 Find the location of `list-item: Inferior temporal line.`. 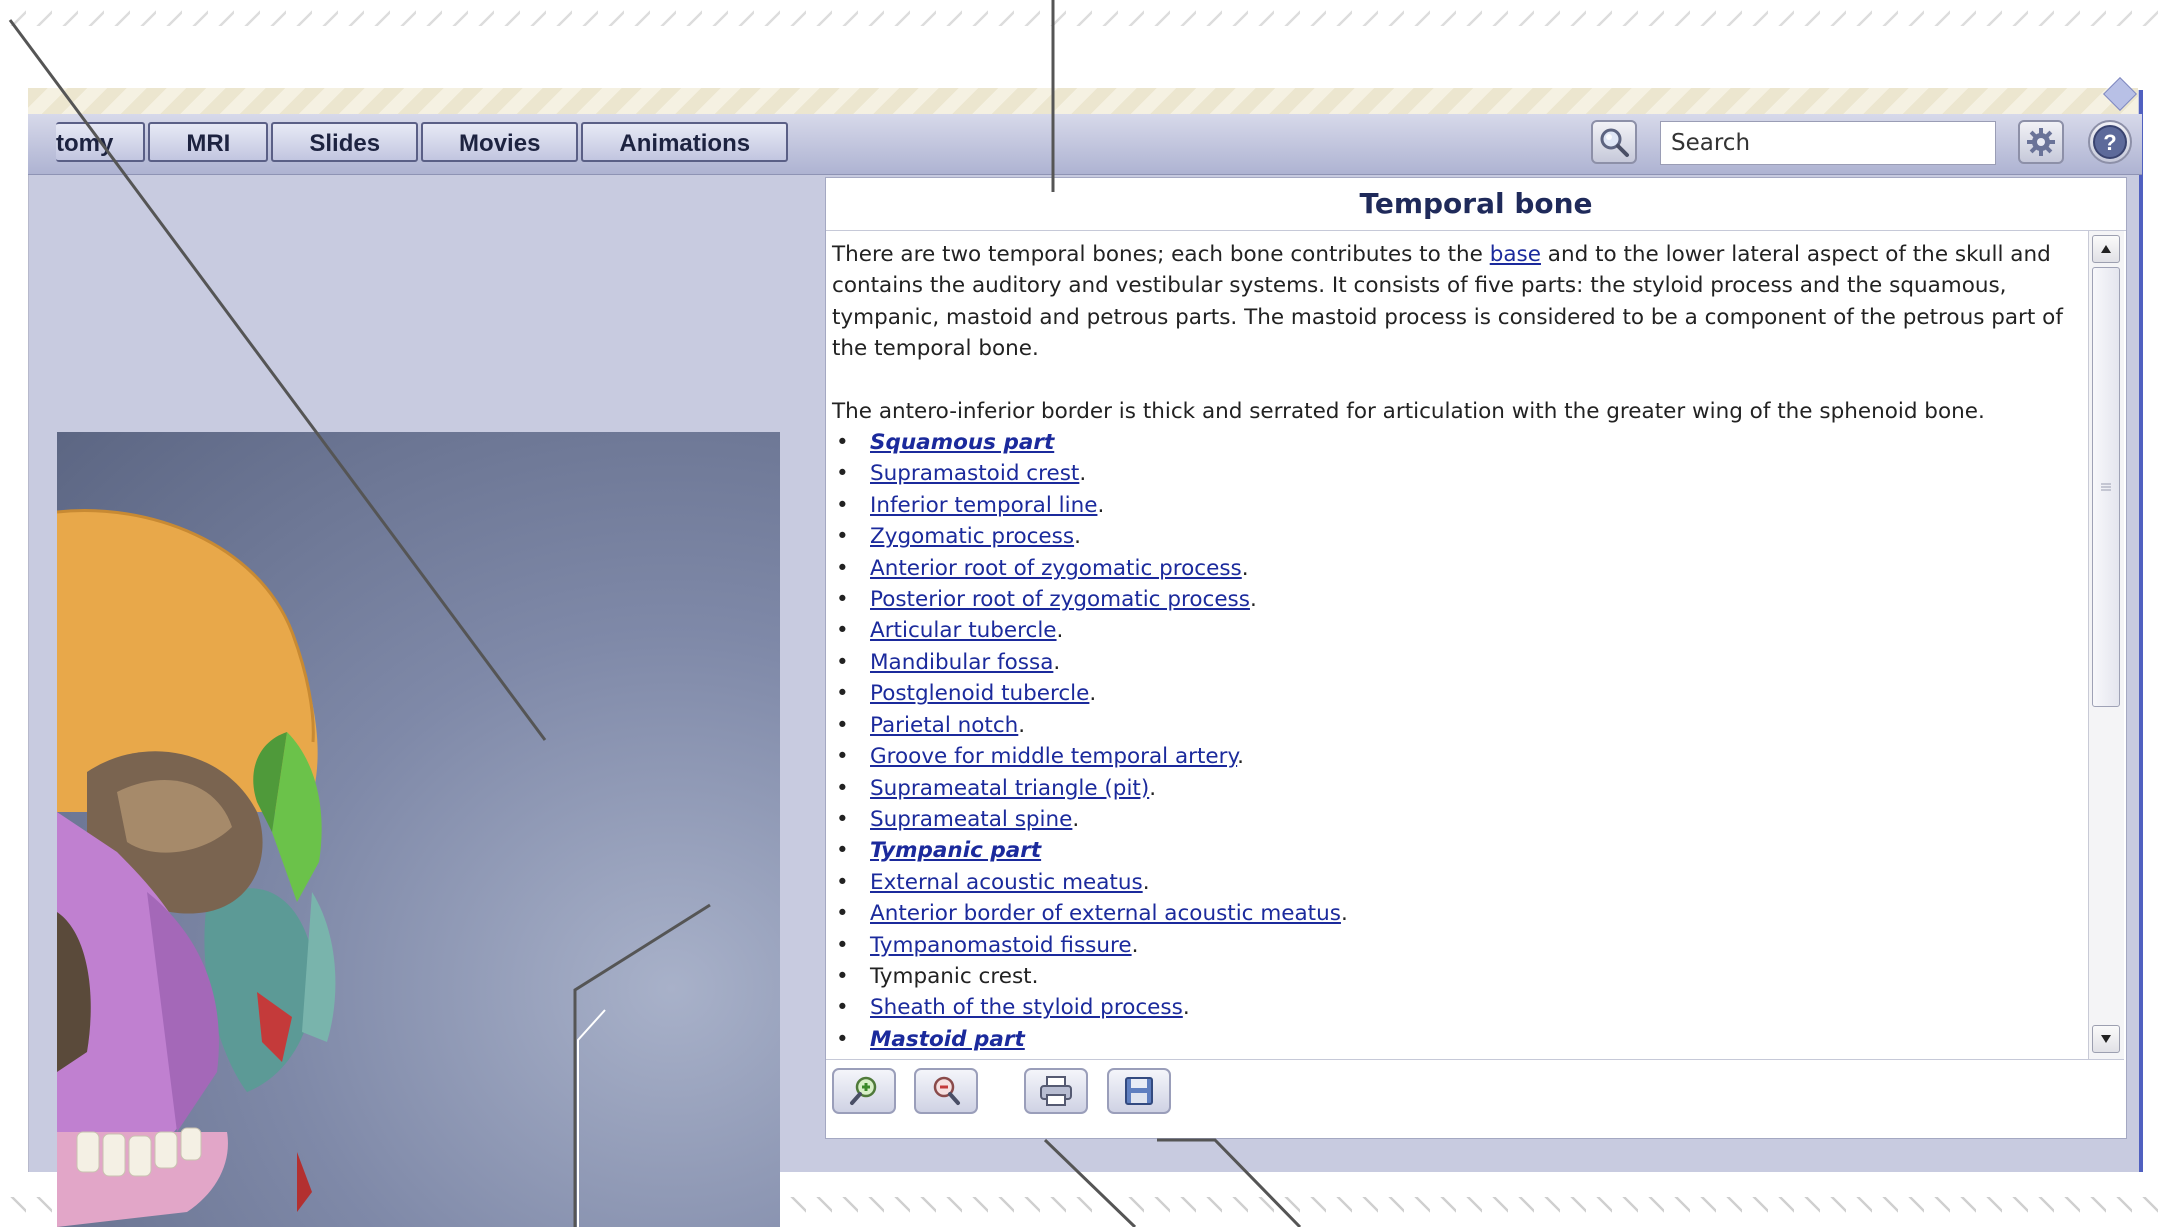

list-item: Inferior temporal line. is located at coordinates (1457, 506).